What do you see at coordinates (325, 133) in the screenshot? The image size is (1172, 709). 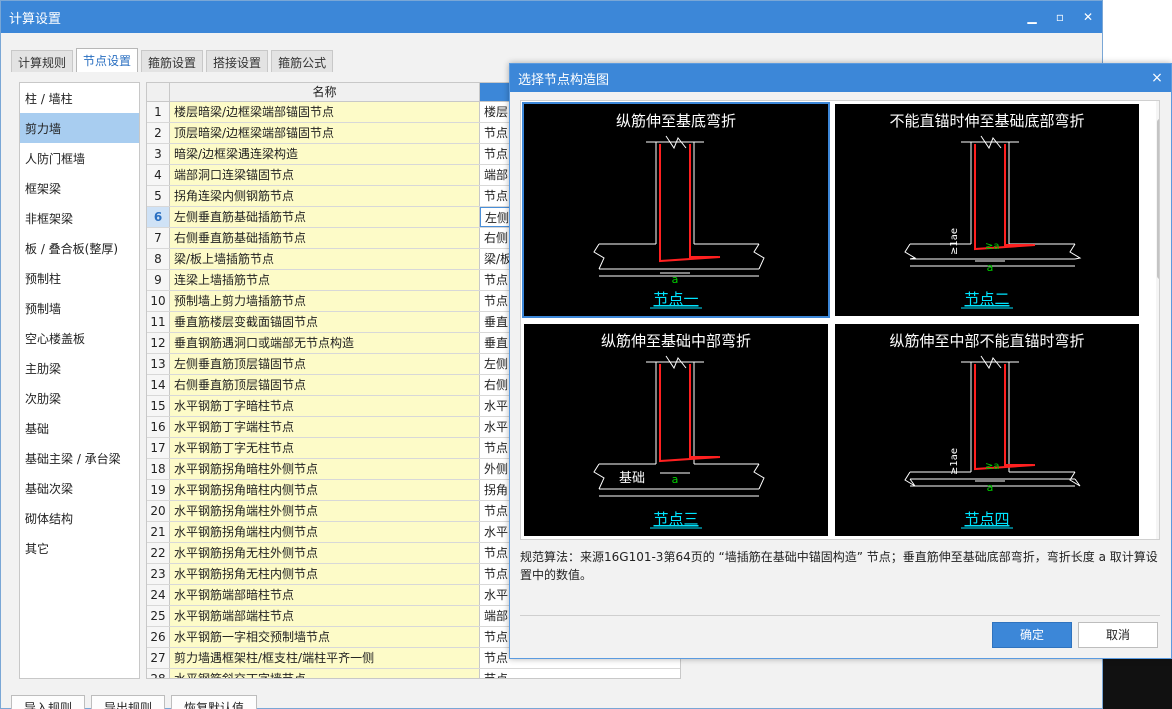 I see `row-name: 顶层暗梁/边框梁端部锚固节点` at bounding box center [325, 133].